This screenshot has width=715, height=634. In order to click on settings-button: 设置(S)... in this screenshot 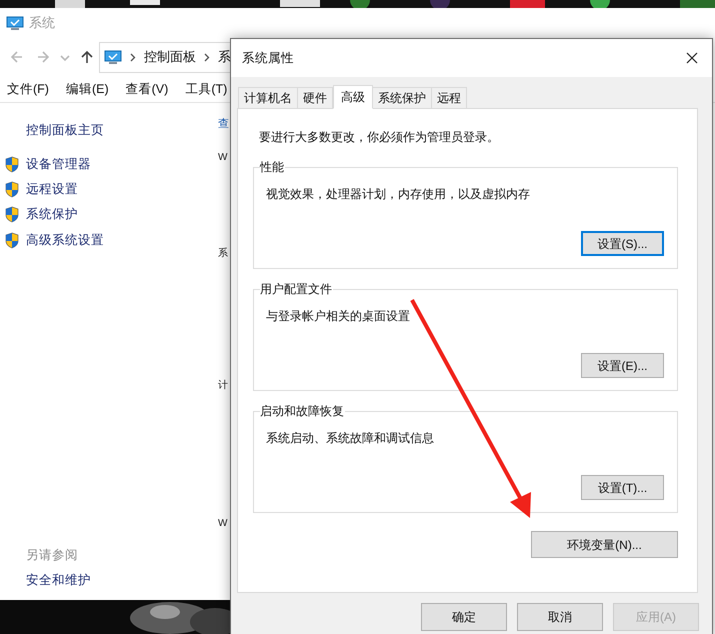, I will do `click(622, 243)`.